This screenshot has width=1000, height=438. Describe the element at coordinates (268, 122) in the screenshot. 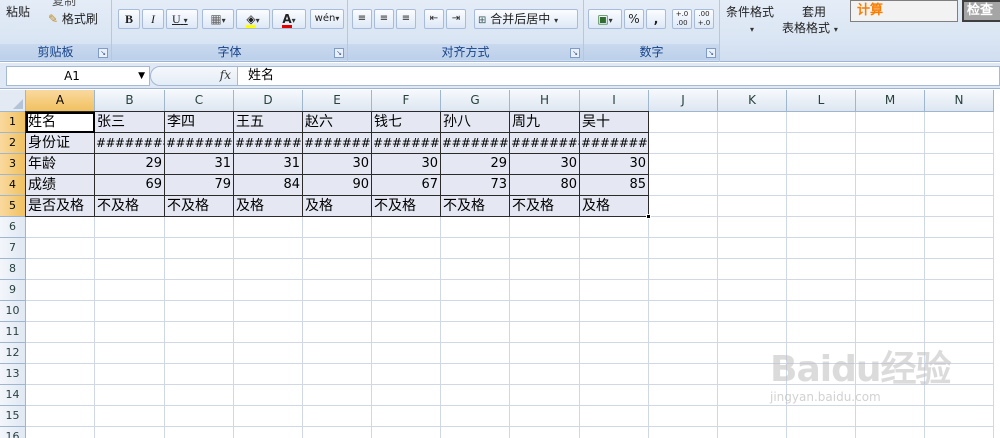

I see `cell-d1: 王五` at that location.